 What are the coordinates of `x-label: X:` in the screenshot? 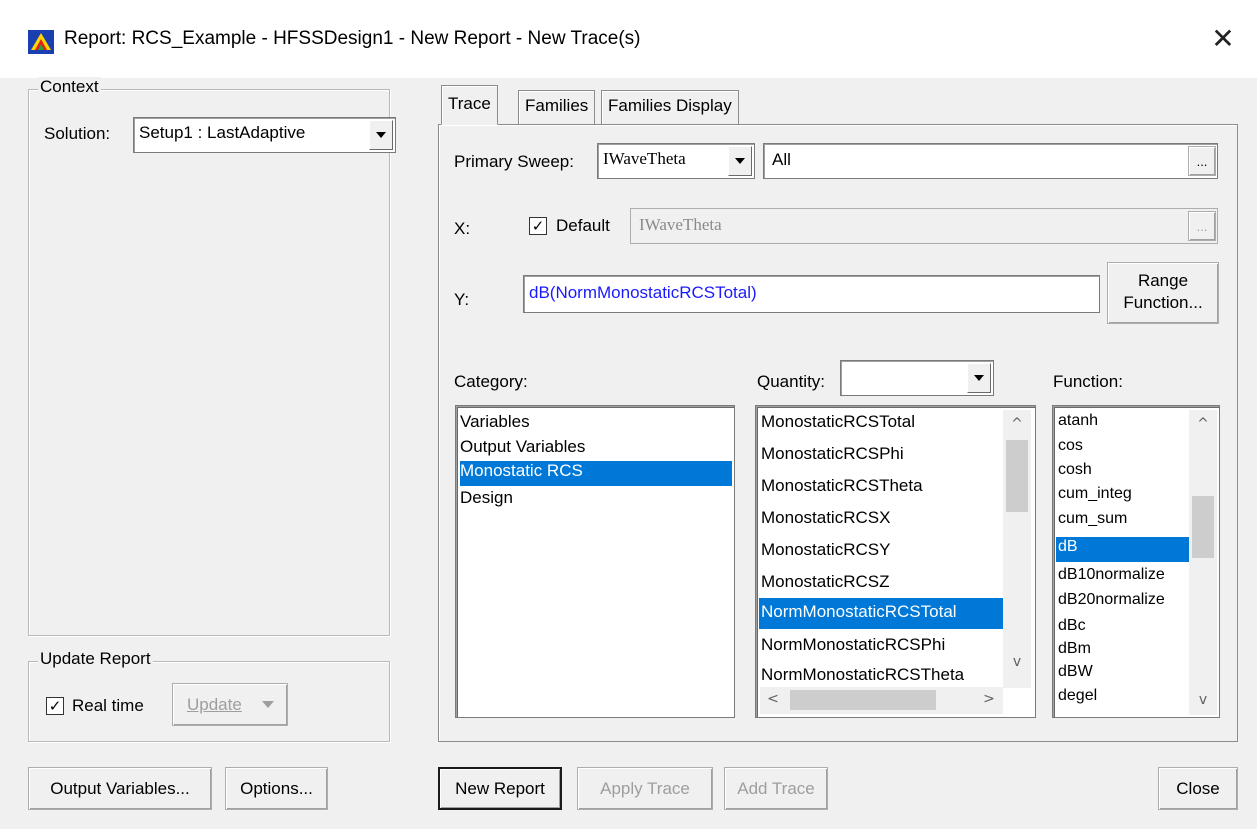 It's located at (462, 228).